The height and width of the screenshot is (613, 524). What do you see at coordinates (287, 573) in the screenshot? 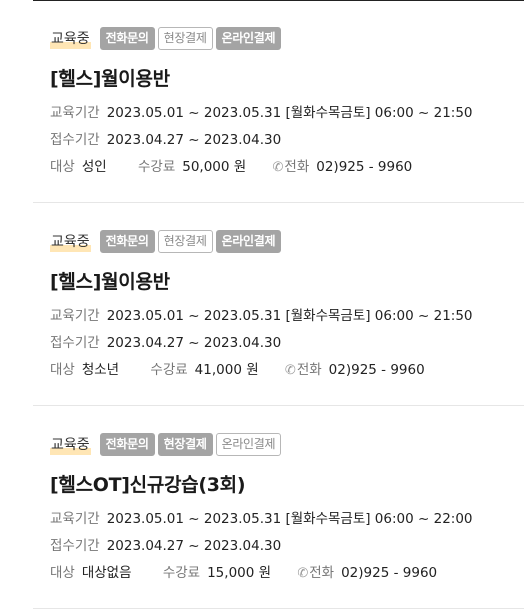
I see `details-row: 대상 대상없음 수강료 15,000 원 ✆전화 02)925 - 9960` at bounding box center [287, 573].